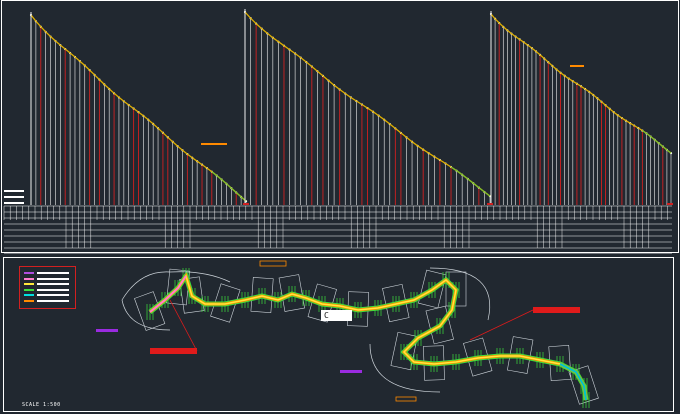 The height and width of the screenshot is (414, 680). What do you see at coordinates (173, 351) in the screenshot?
I see `red-annotation-box-left` at bounding box center [173, 351].